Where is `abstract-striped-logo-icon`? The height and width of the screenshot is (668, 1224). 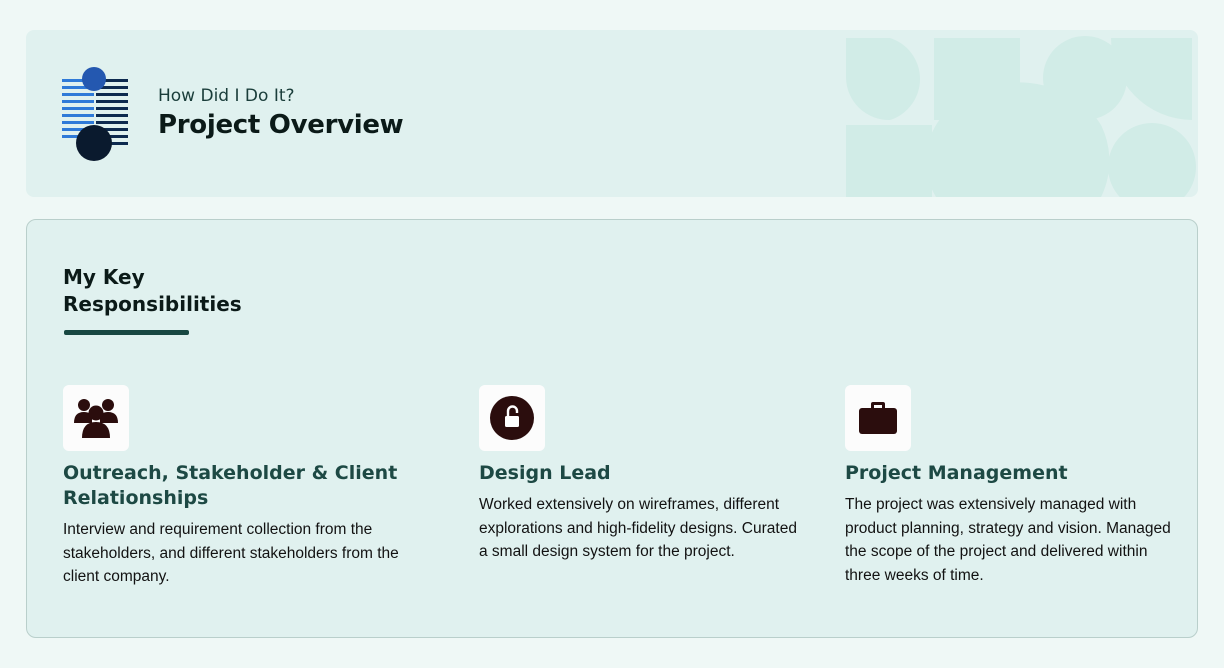
abstract-striped-logo-icon is located at coordinates (95, 114).